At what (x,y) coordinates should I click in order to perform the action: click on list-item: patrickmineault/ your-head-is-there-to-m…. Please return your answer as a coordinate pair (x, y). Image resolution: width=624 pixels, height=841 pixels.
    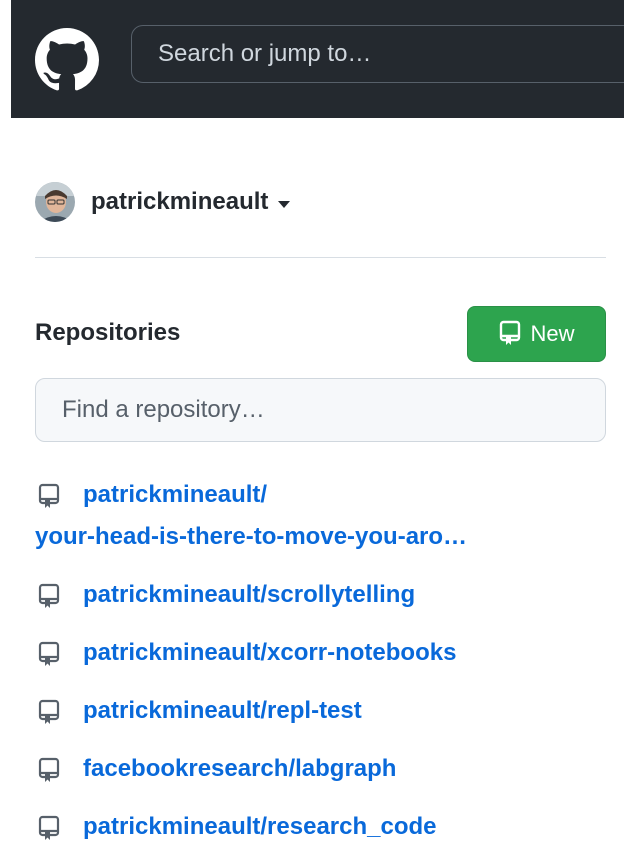
    Looking at the image, I should click on (329, 516).